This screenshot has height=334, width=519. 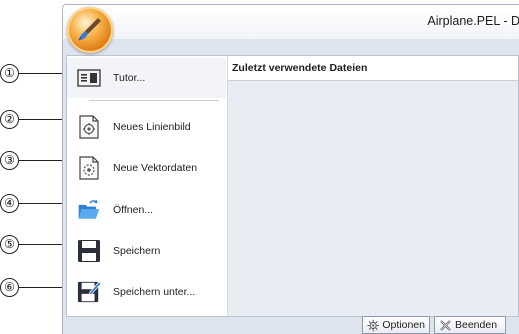 I want to click on title-bar: Airplane.PEL - D, so click(x=291, y=22).